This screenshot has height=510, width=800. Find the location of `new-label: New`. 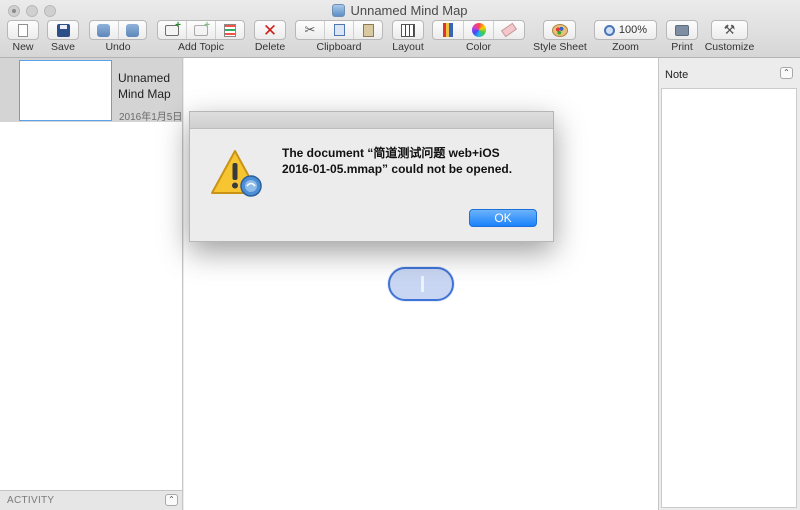

new-label: New is located at coordinates (23, 47).